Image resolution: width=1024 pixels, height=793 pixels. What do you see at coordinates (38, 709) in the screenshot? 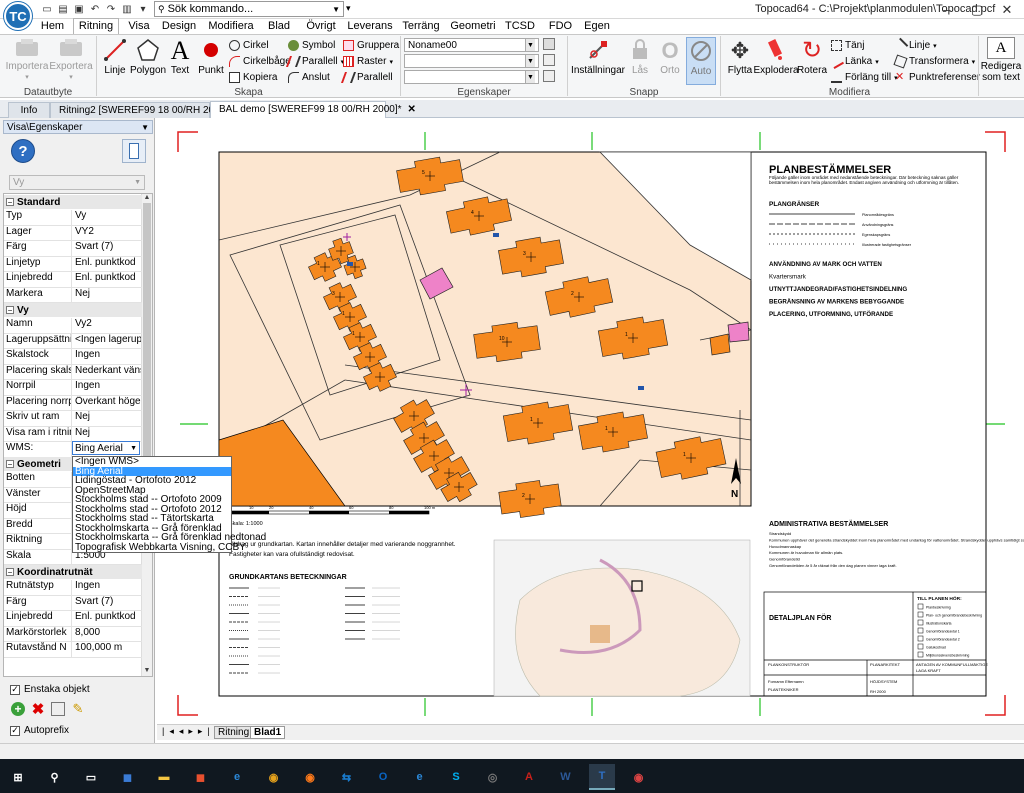
I see `delete-icon: ✖` at bounding box center [38, 709].